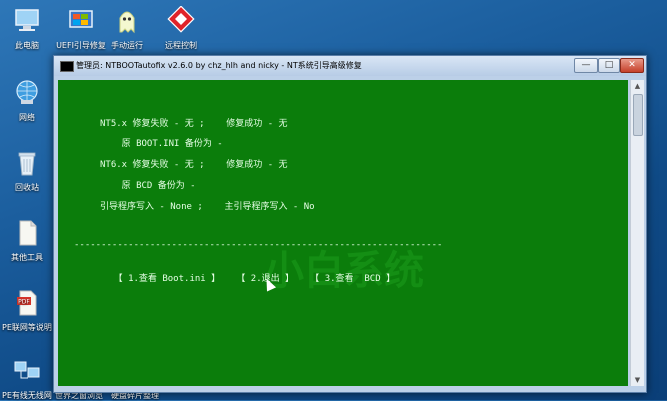  I want to click on desktop-icon-pe-network-notes: PDF PE联网等说明, so click(27, 310).